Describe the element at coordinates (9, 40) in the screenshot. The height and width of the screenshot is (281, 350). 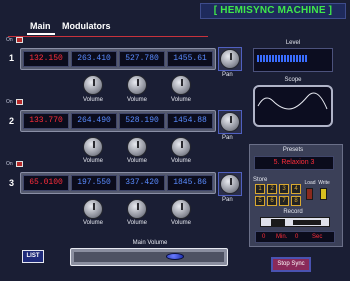
I see `channel-1-on-label: On` at that location.